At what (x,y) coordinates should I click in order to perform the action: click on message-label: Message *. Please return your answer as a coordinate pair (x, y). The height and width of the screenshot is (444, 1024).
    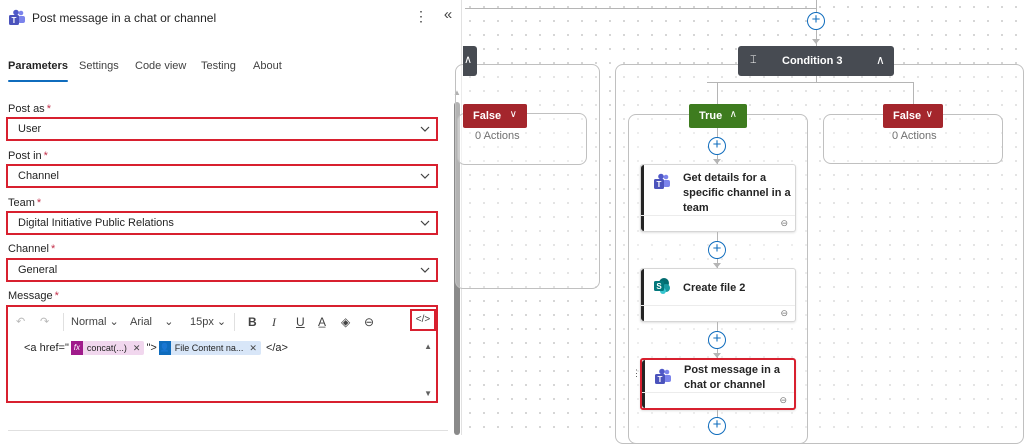
    Looking at the image, I should click on (33, 296).